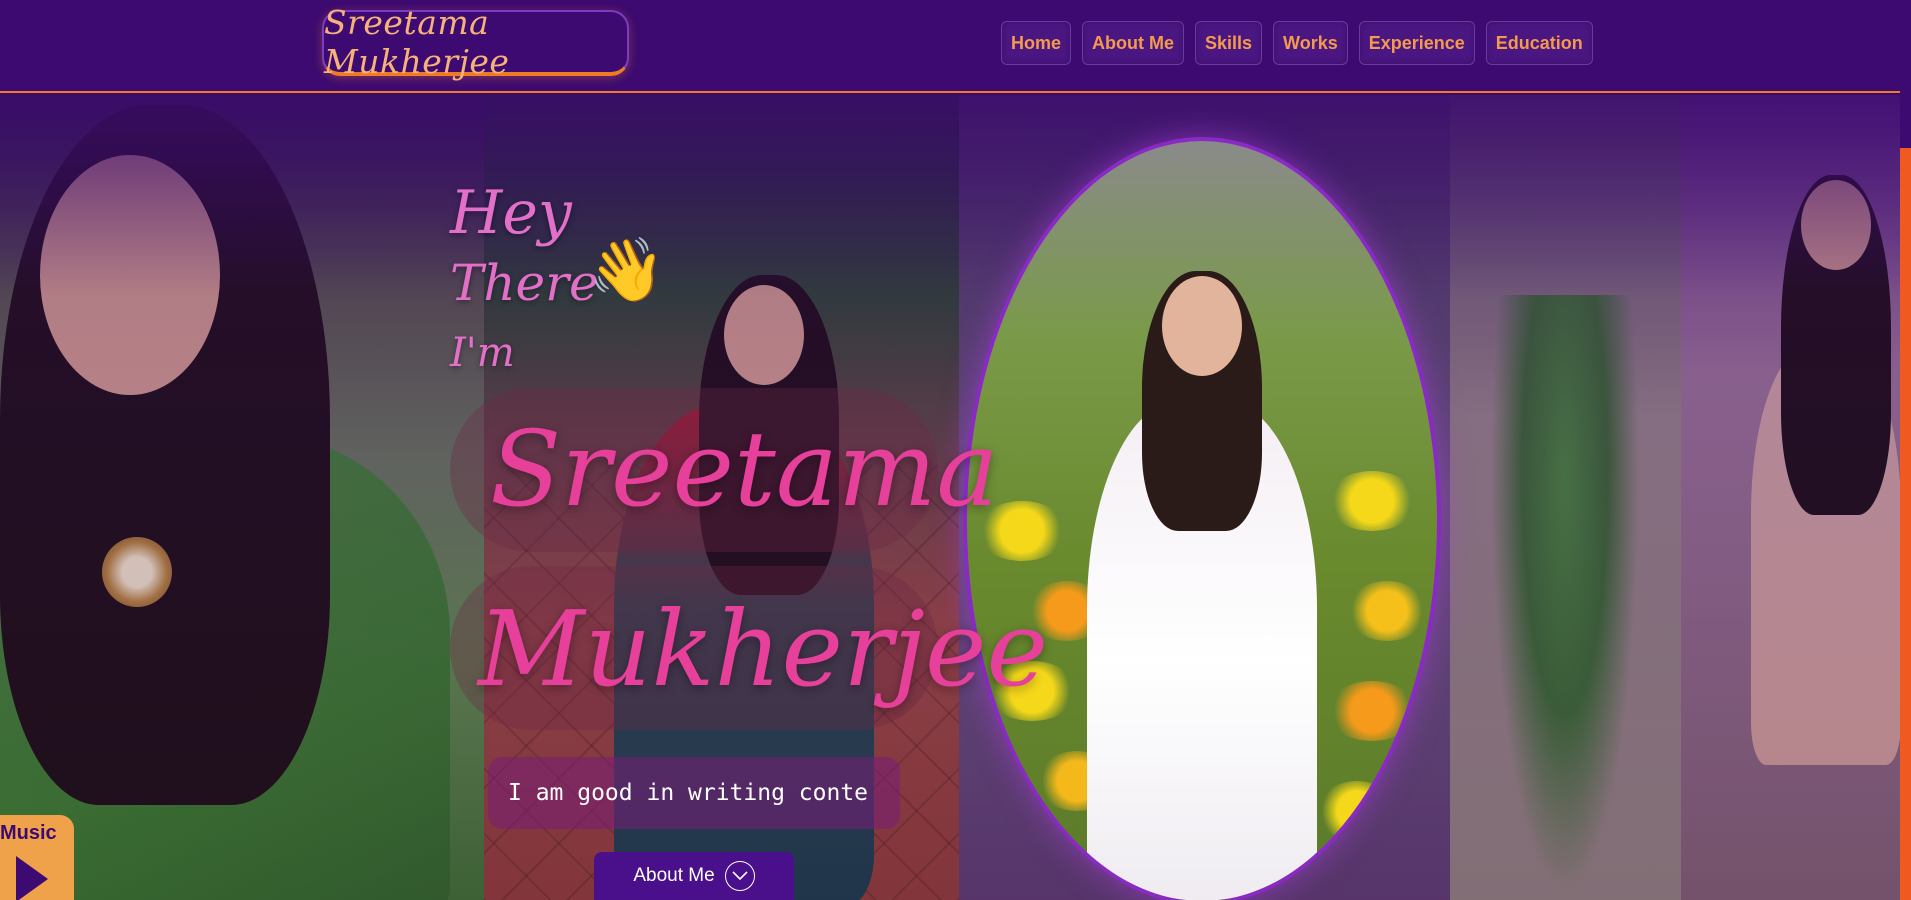 The height and width of the screenshot is (900, 1911). What do you see at coordinates (1790, 497) in the screenshot?
I see `photo-panel-crowd` at bounding box center [1790, 497].